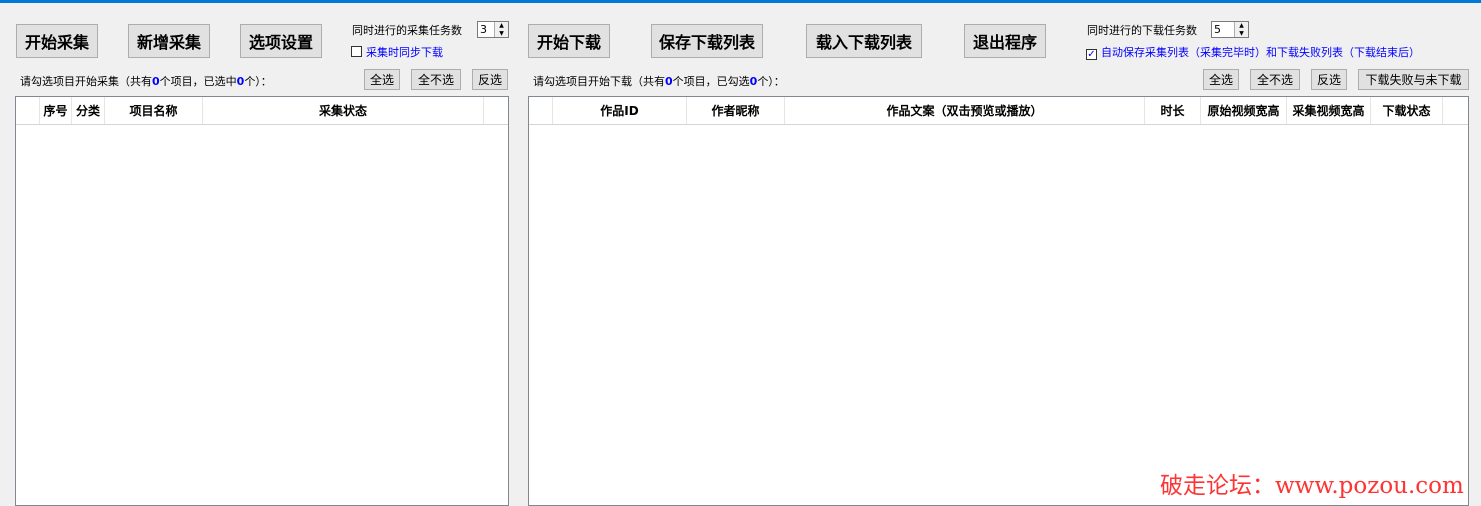 Image resolution: width=1481 pixels, height=506 pixels. I want to click on download-failed-undownloaded-button: 下载失败与未下载, so click(1413, 79).